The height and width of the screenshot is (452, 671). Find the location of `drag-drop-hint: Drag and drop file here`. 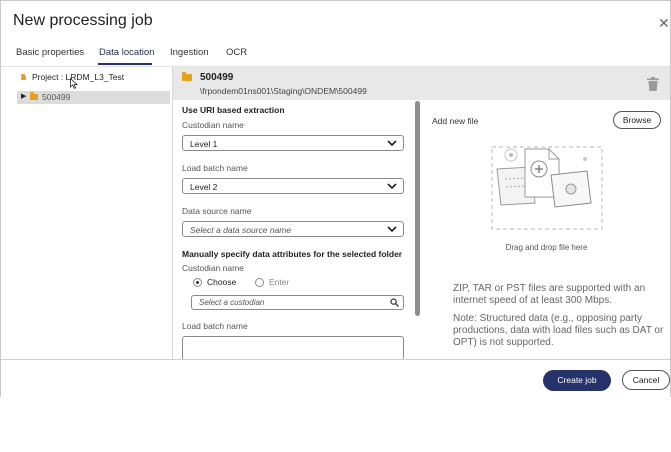

drag-drop-hint: Drag and drop file here is located at coordinates (546, 247).